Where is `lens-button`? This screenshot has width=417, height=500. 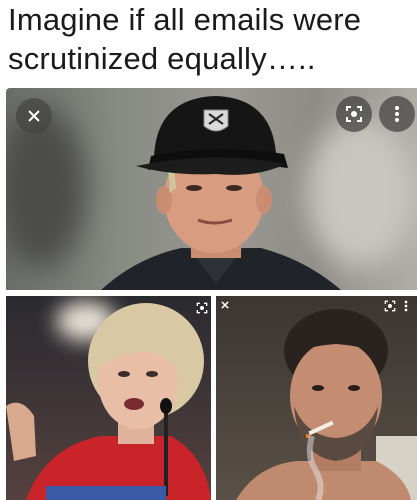 lens-button is located at coordinates (354, 114).